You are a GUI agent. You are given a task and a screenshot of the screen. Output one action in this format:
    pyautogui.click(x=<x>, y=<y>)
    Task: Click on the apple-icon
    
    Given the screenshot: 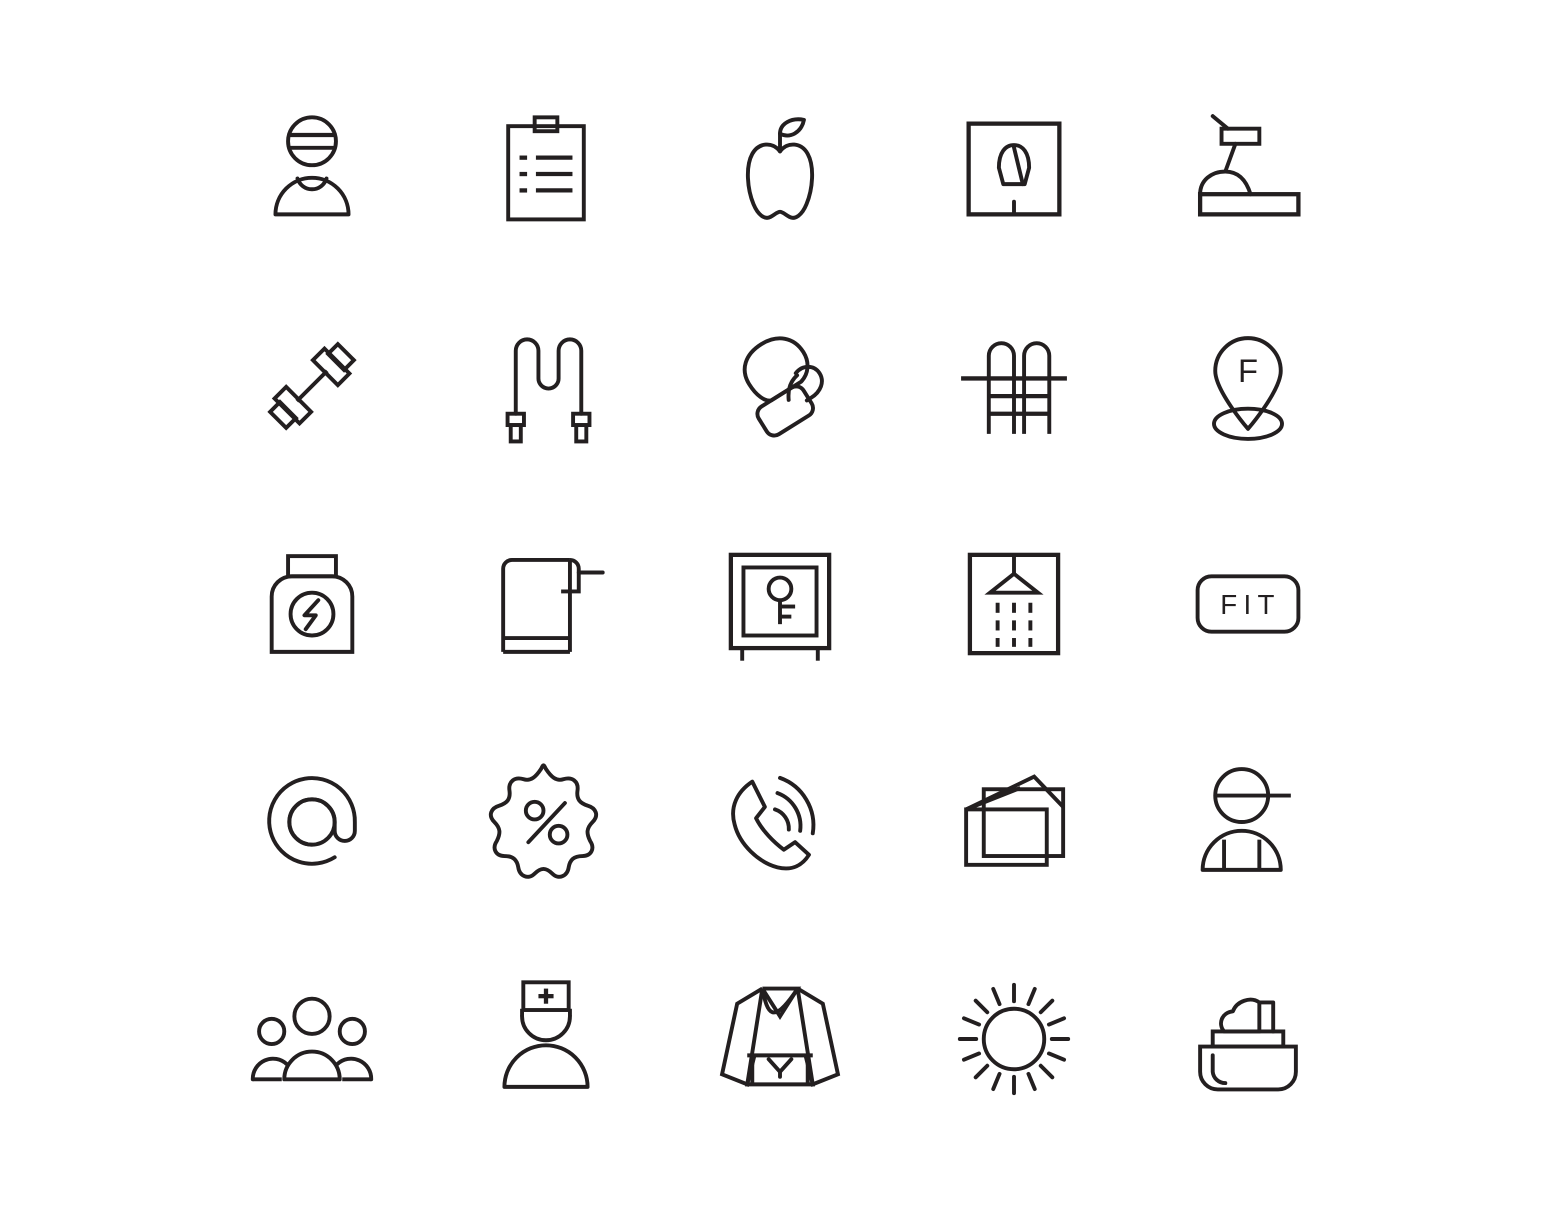 What is the action you would take?
    pyautogui.click(x=780, y=168)
    